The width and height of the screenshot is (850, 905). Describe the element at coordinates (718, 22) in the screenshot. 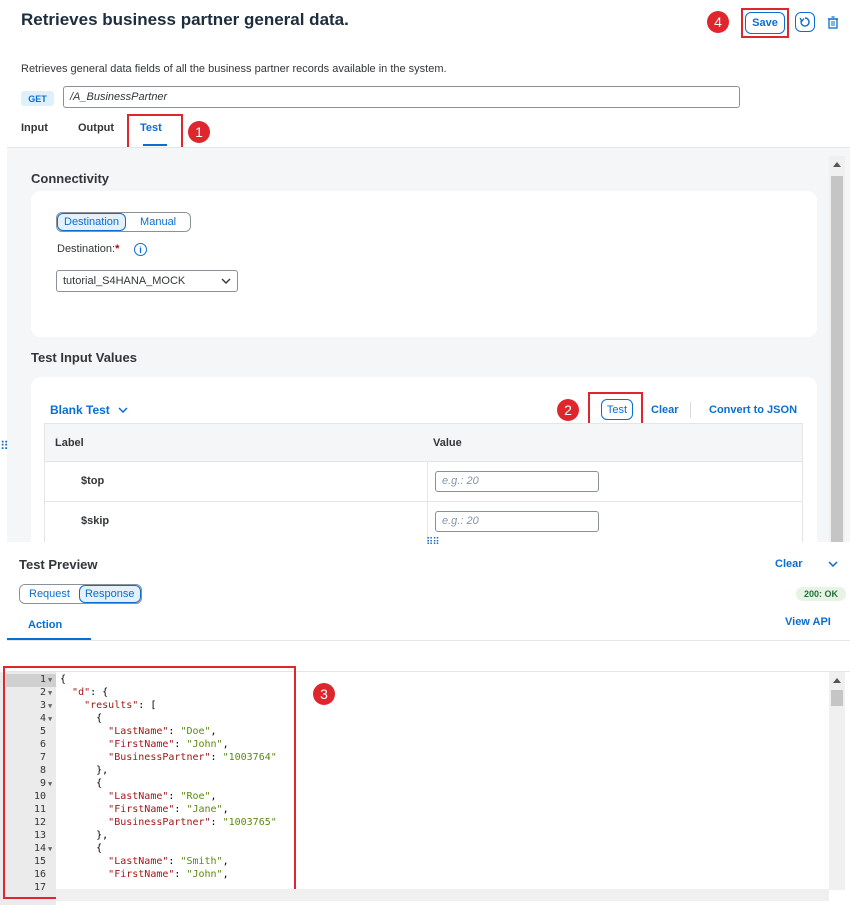

I see `step-marker-4: 4` at that location.